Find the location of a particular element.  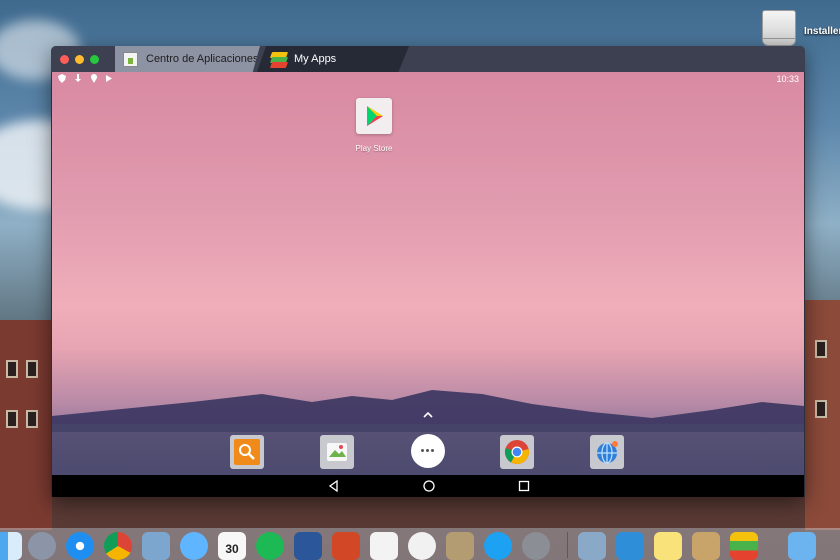

title-bar: Centro de Aplicaciones My Apps is located at coordinates (428, 59).